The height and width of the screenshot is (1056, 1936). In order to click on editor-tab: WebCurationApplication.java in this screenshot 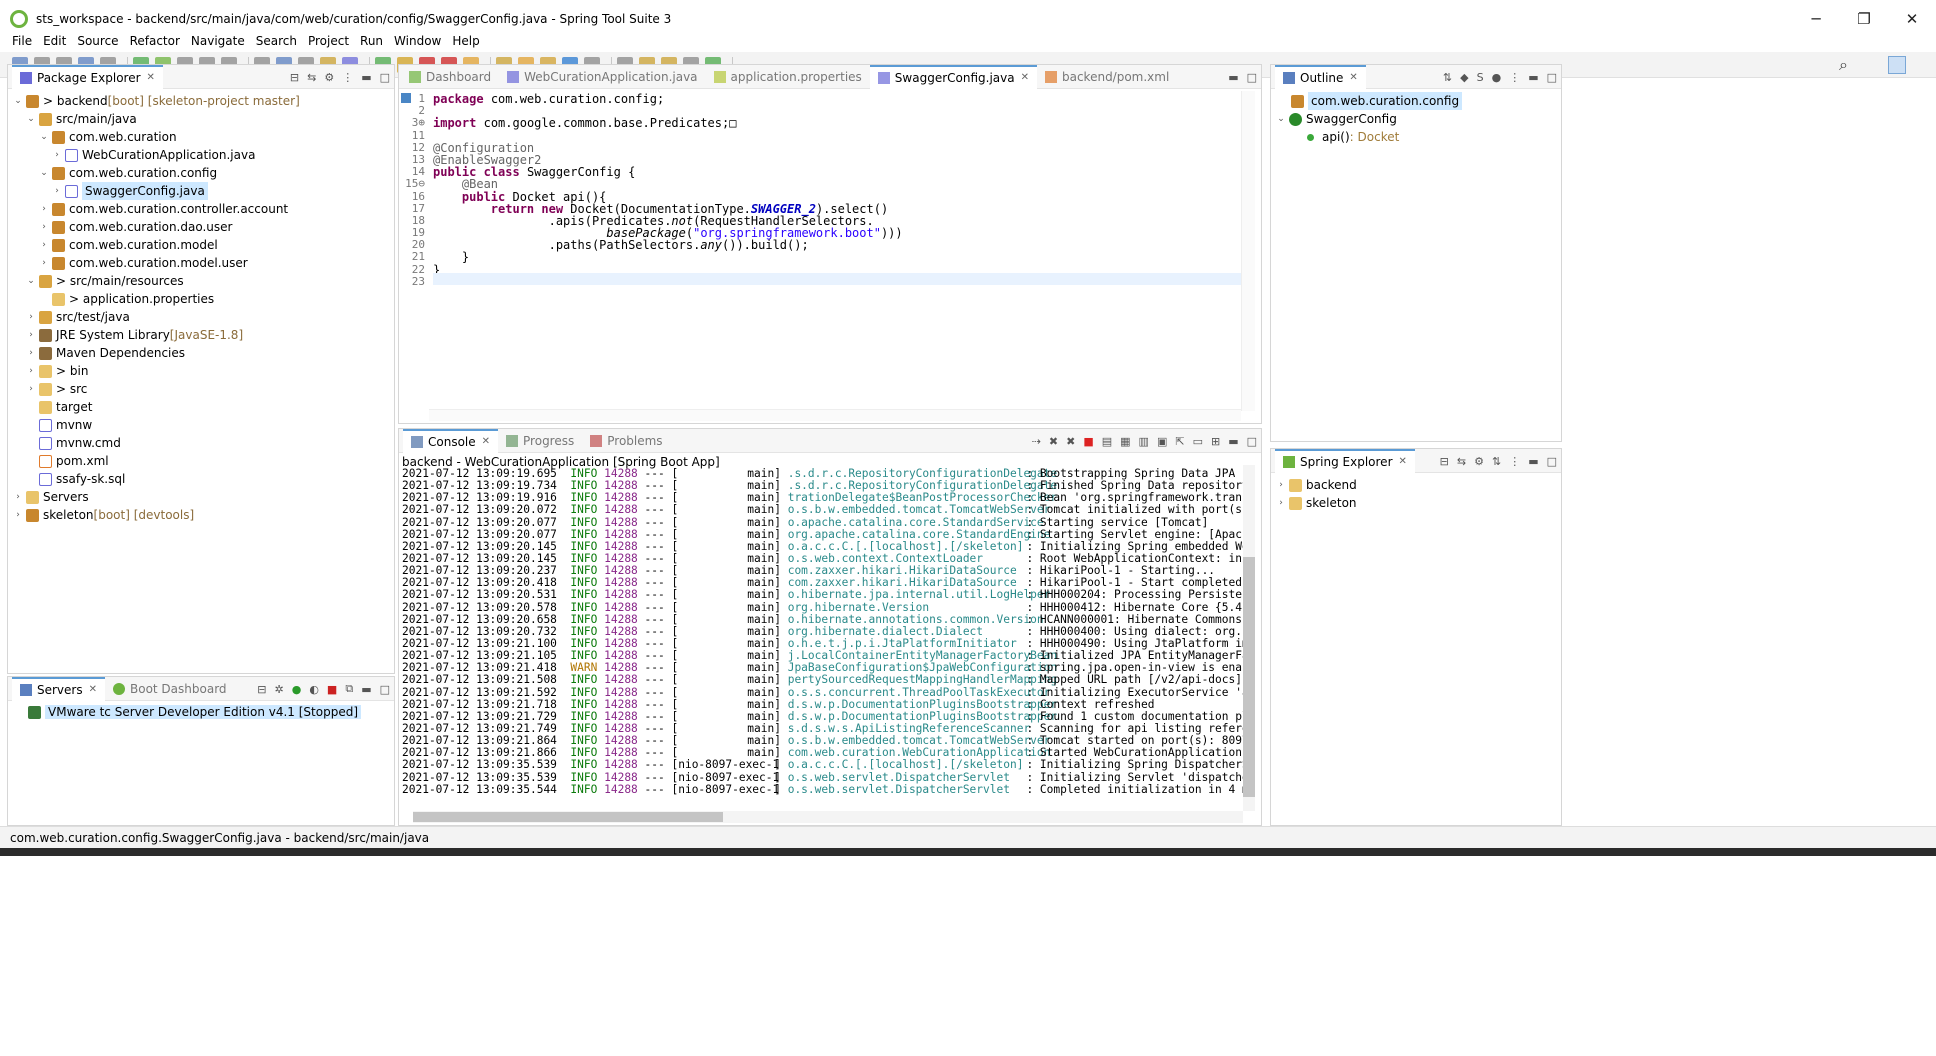, I will do `click(602, 77)`.